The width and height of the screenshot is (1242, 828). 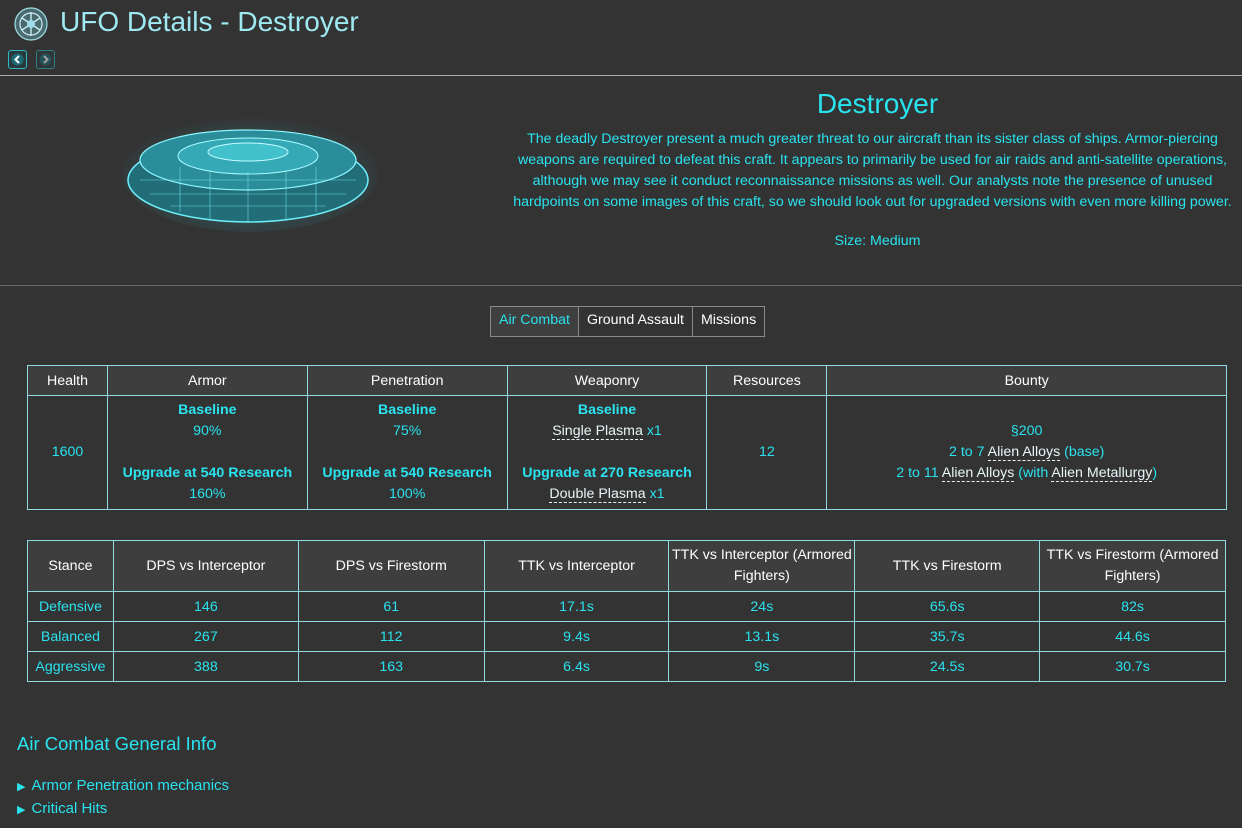 What do you see at coordinates (597, 494) in the screenshot?
I see `weapon-link-double-plasma: Double Plasma` at bounding box center [597, 494].